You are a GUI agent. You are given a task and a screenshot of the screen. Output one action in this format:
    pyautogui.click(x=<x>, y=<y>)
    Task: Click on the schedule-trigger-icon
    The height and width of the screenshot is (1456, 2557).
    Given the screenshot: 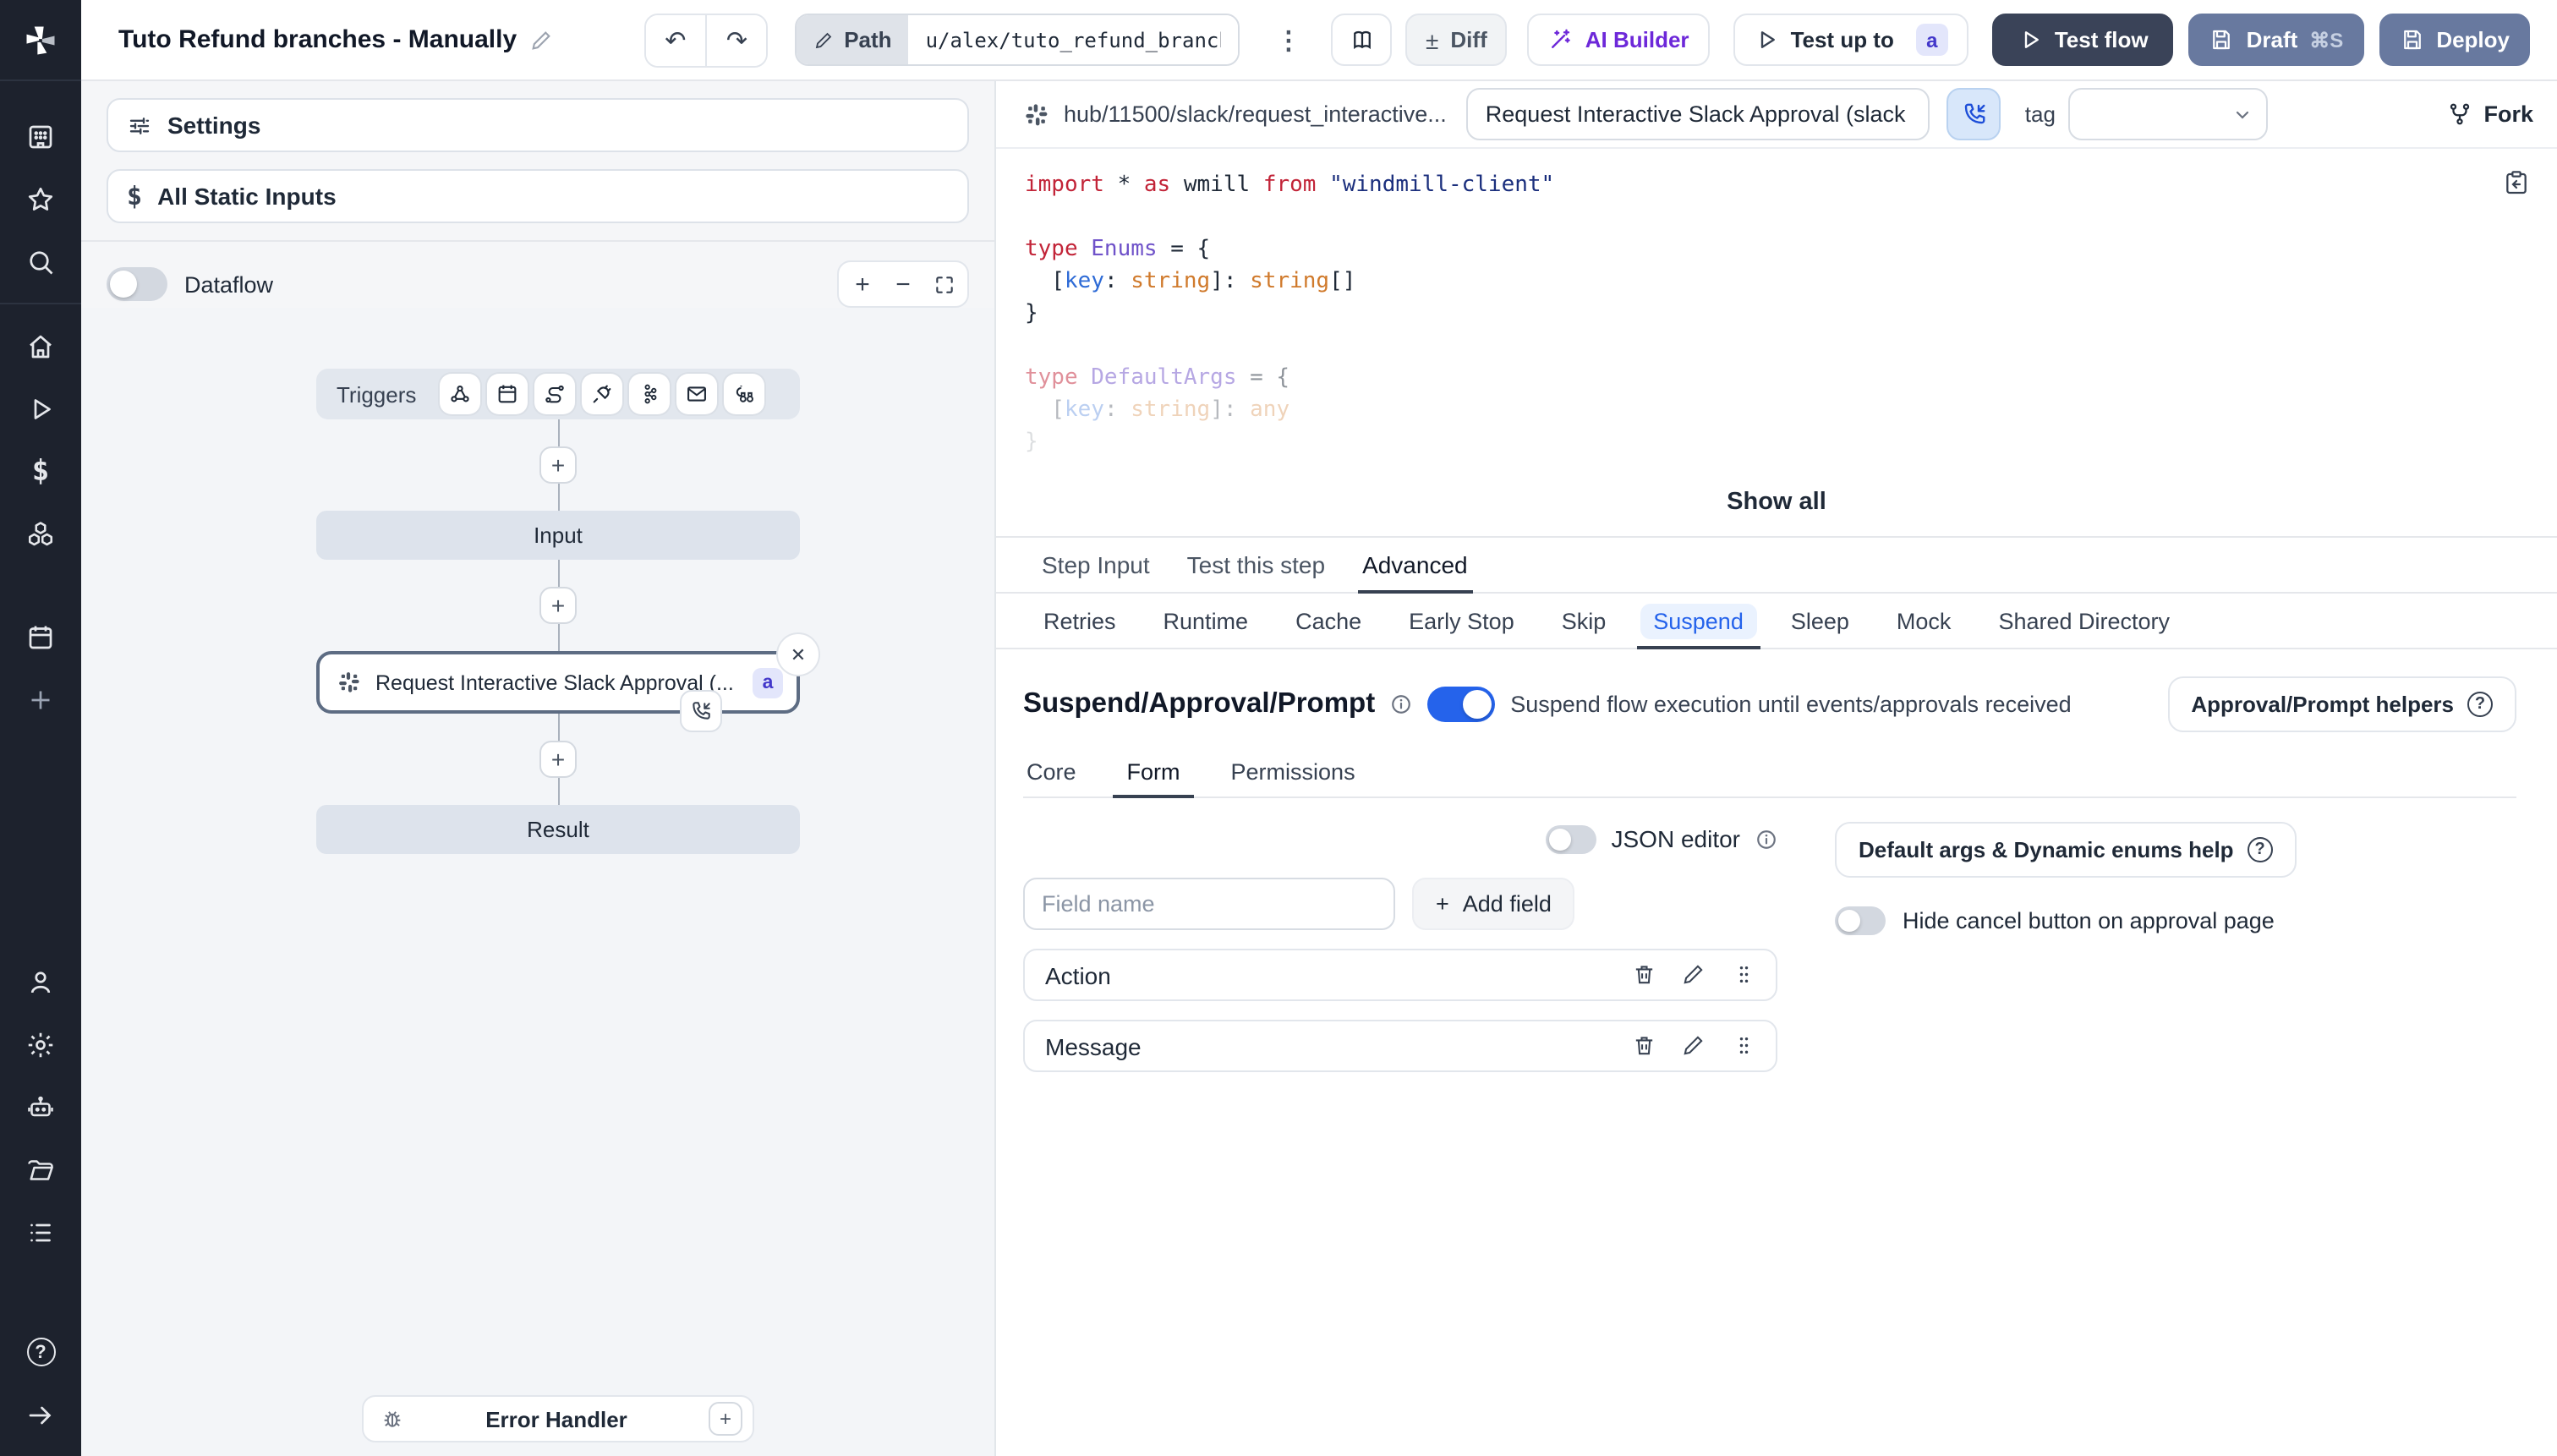 What is the action you would take?
    pyautogui.click(x=507, y=394)
    